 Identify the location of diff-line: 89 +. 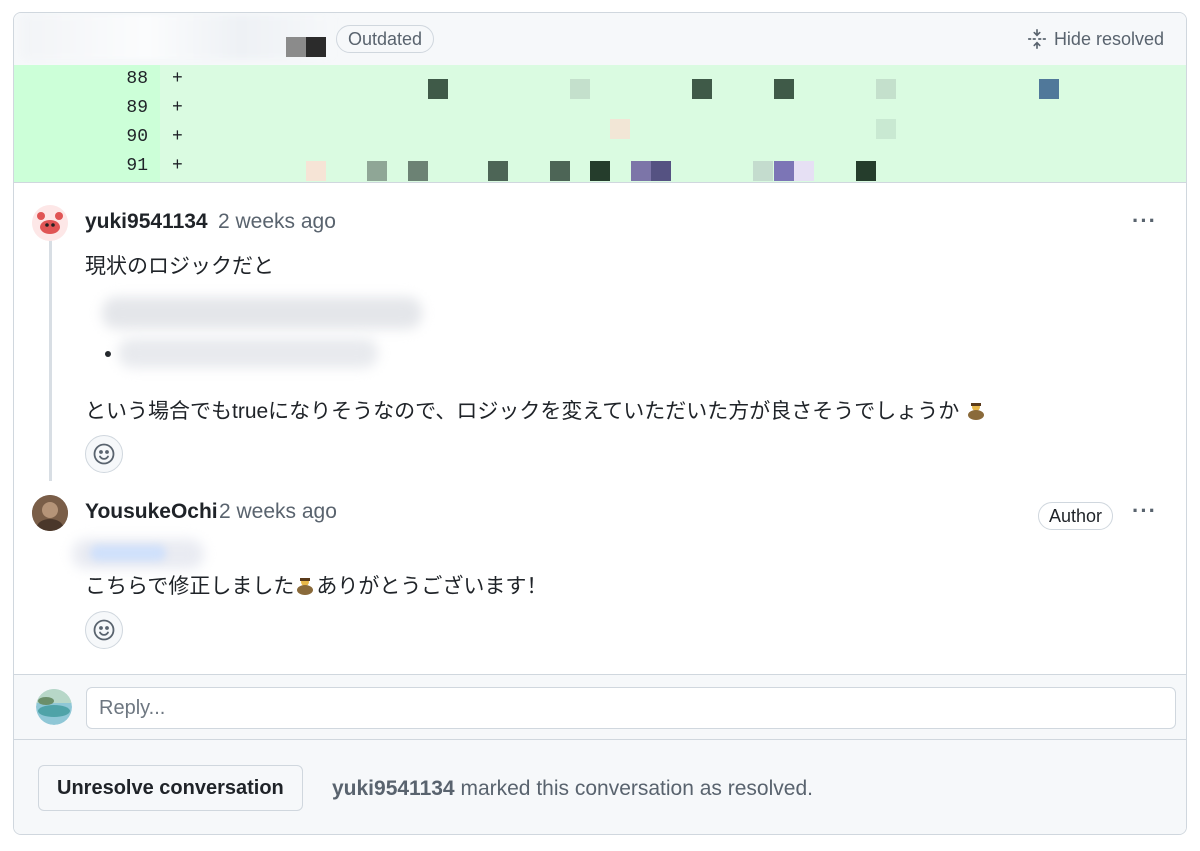
(600, 108).